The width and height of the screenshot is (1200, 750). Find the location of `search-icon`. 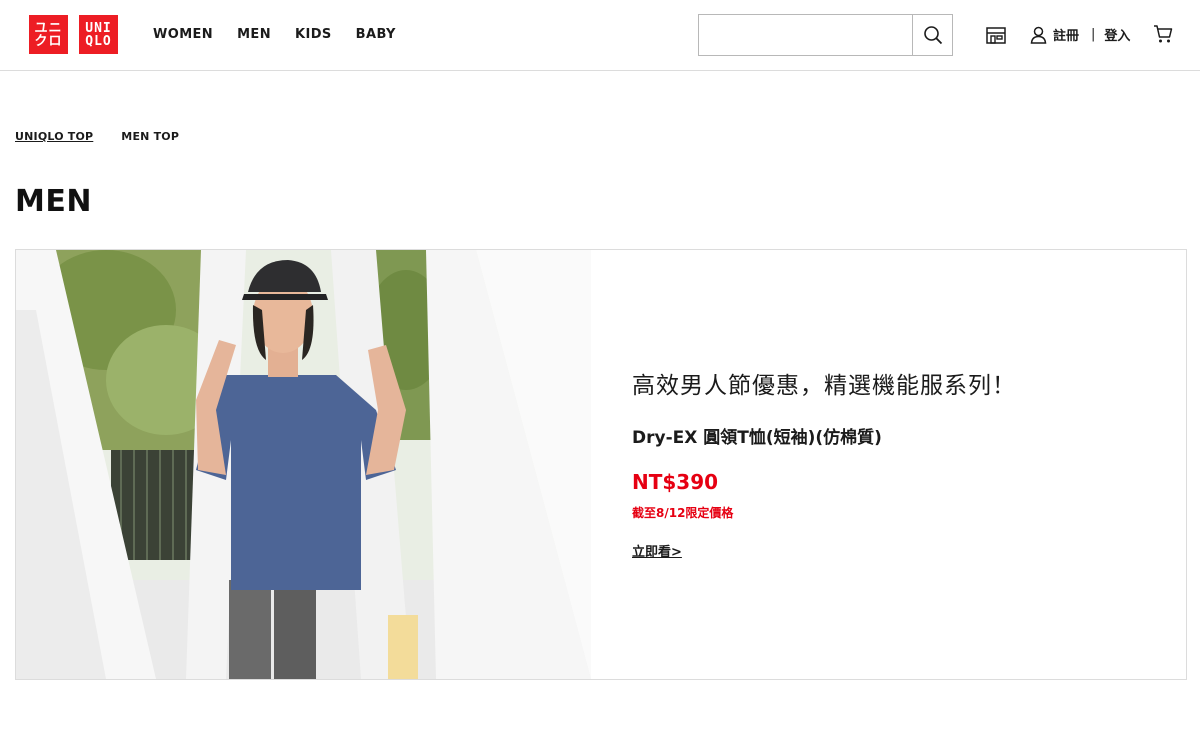

search-icon is located at coordinates (932, 35).